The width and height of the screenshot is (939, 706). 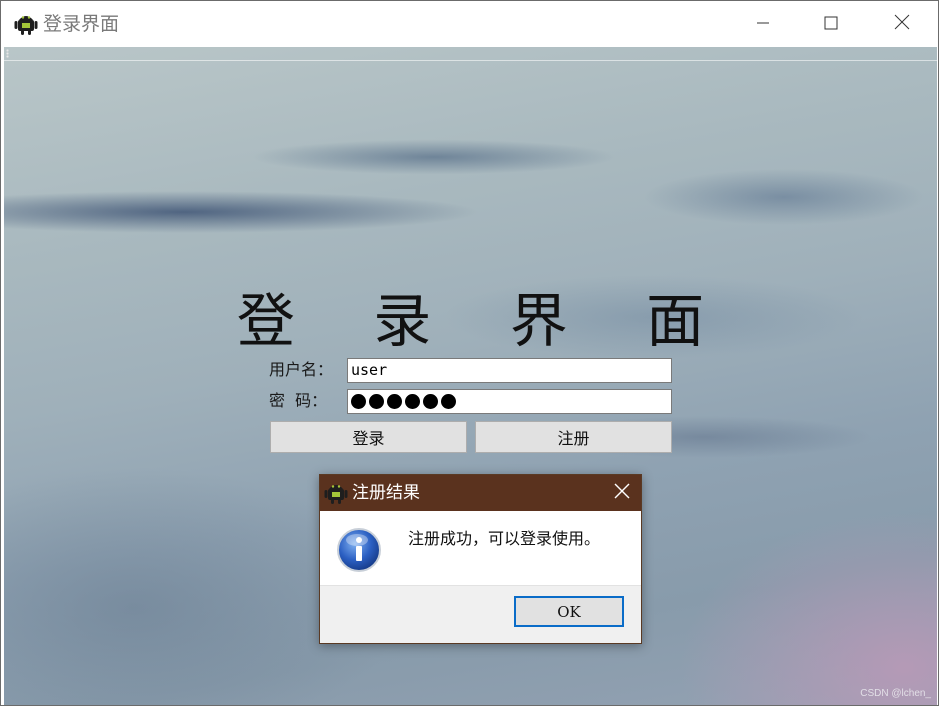 What do you see at coordinates (368, 437) in the screenshot?
I see `login-button: 登录` at bounding box center [368, 437].